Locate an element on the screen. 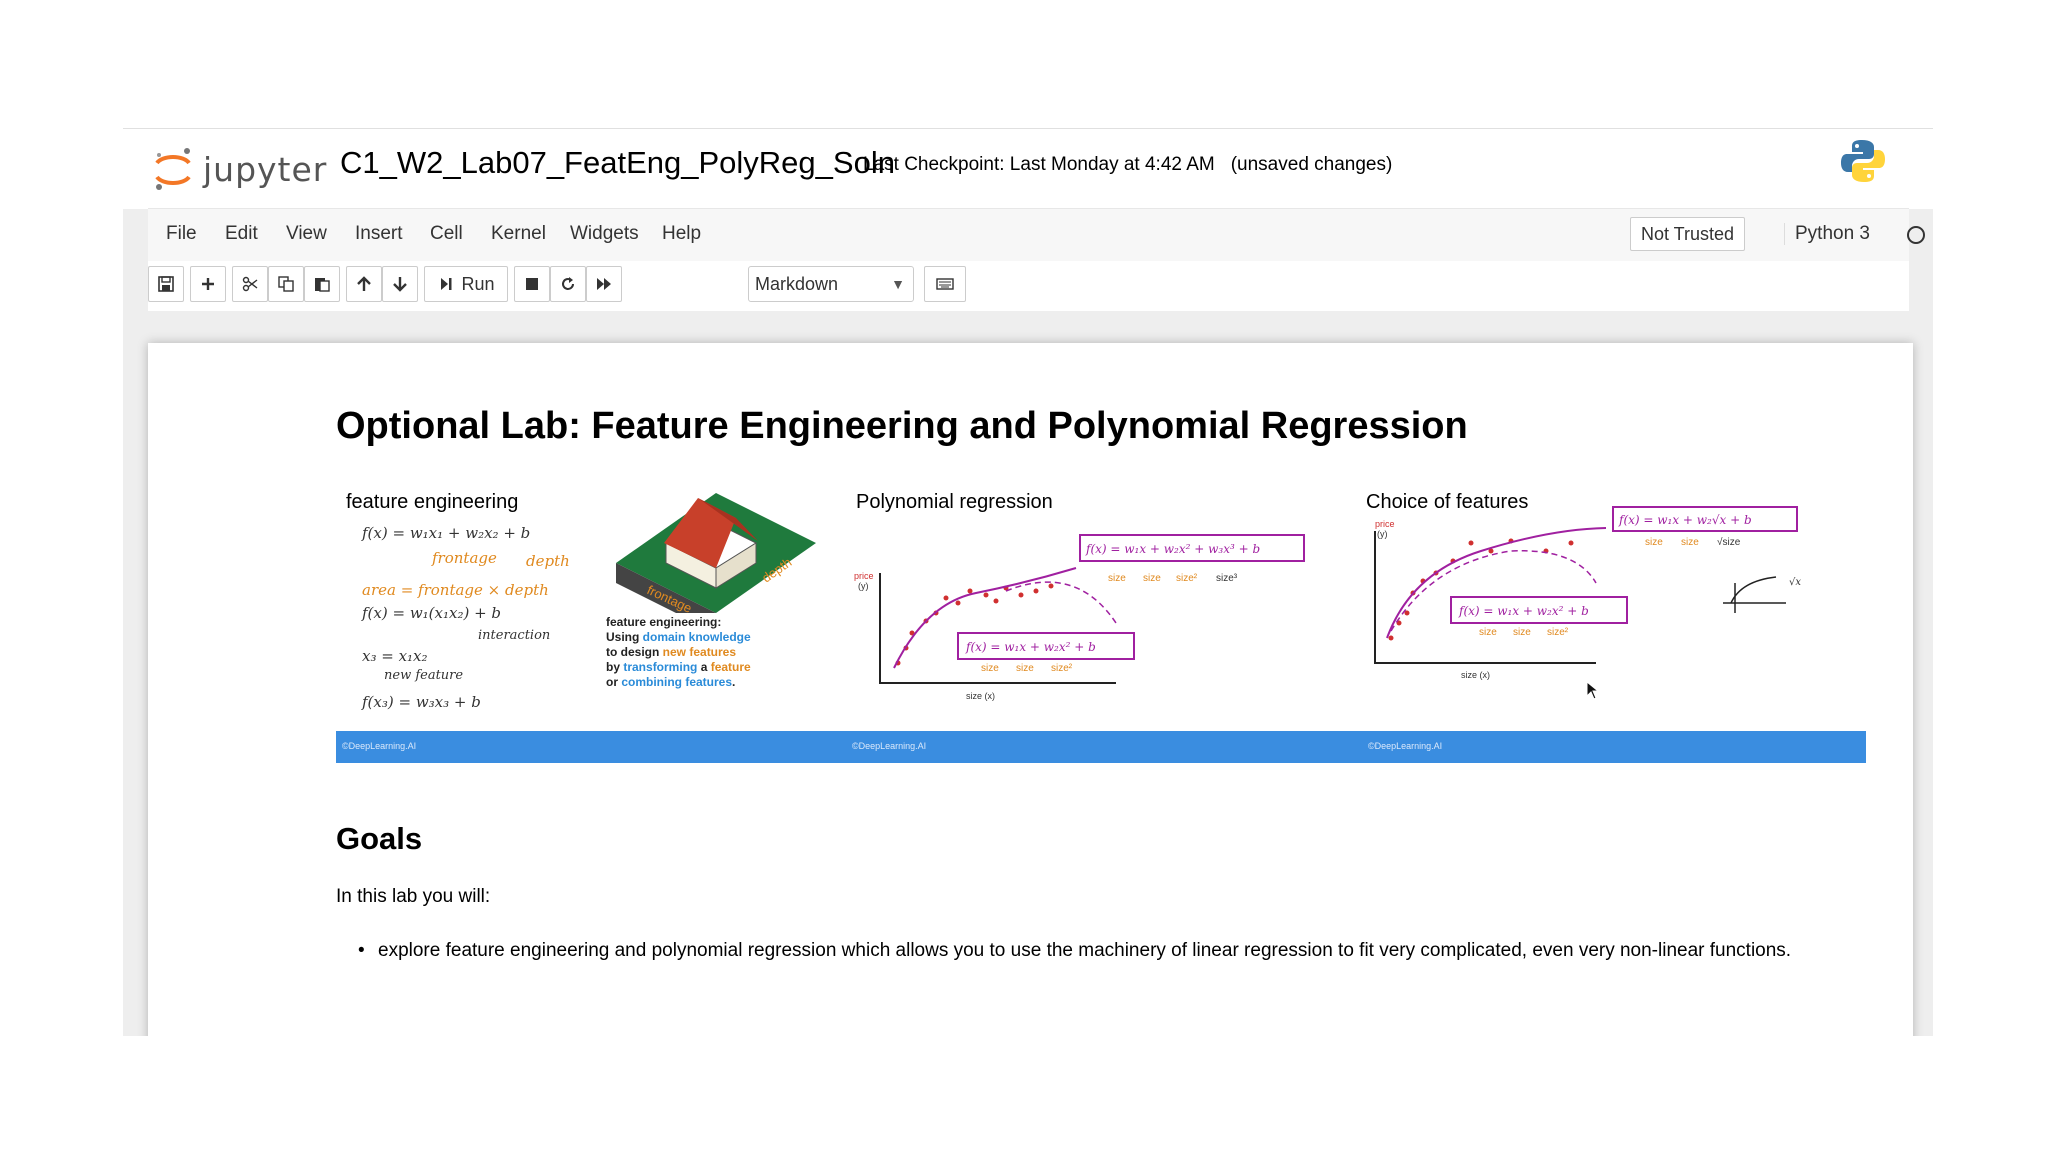  restart-button is located at coordinates (568, 284).